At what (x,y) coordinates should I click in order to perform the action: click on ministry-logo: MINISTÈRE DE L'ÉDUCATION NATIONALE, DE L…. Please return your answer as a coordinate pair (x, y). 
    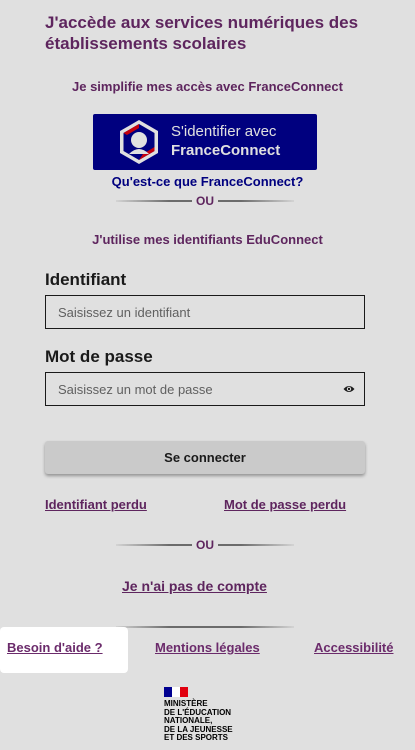
    Looking at the image, I should click on (198, 720).